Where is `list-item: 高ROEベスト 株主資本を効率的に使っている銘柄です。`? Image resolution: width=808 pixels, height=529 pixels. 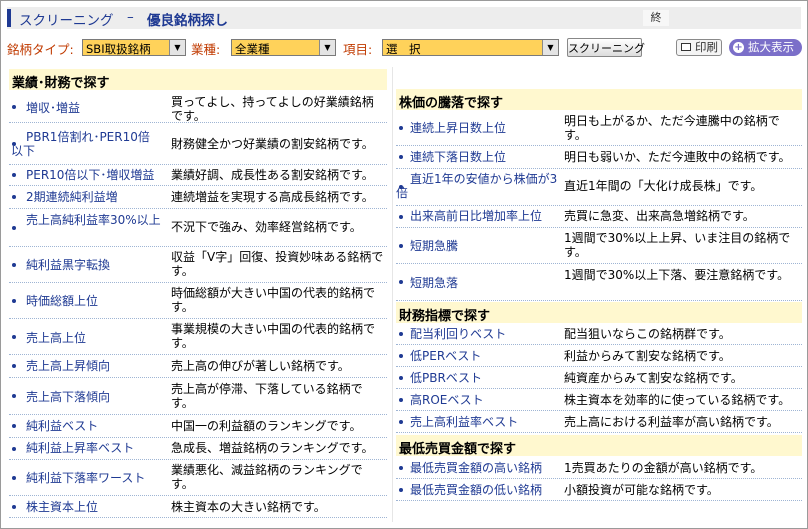 list-item: 高ROEベスト 株主資本を効率的に使っている銘柄です。 is located at coordinates (599, 400).